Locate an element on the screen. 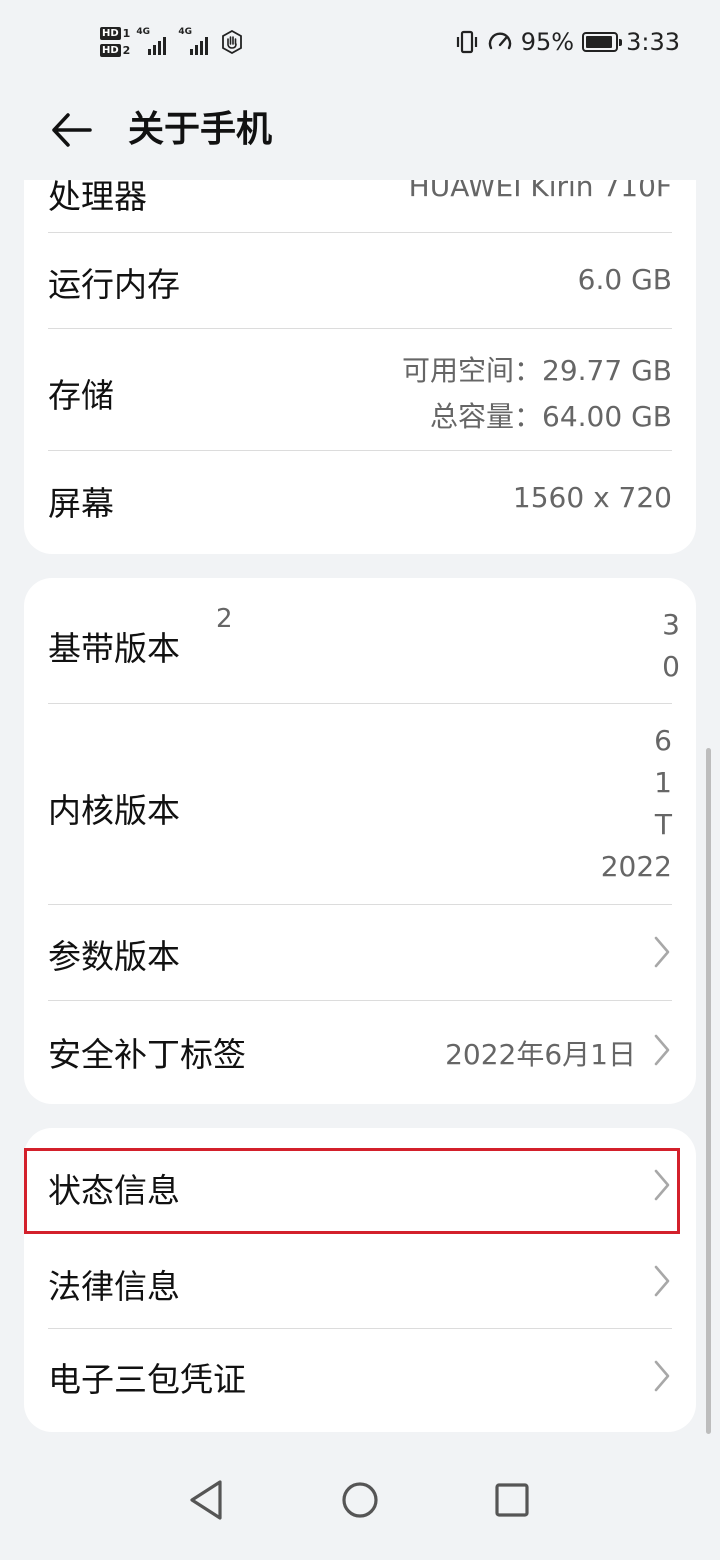 The width and height of the screenshot is (720, 1560). battery-percent: 95% is located at coordinates (547, 42).